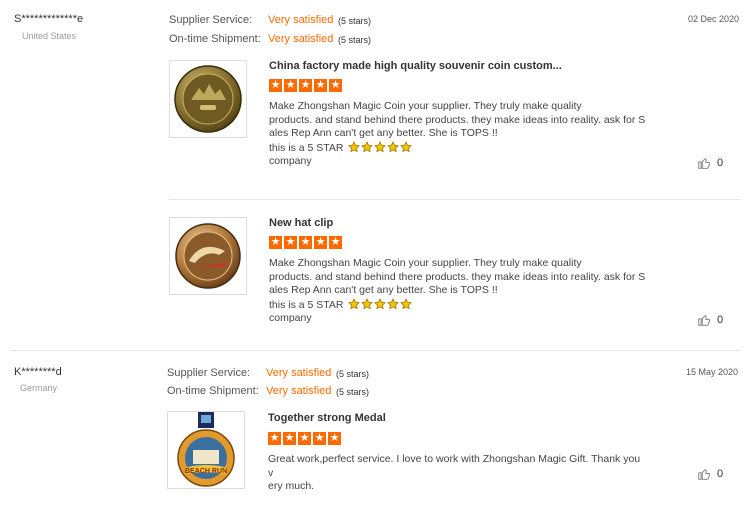  I want to click on product-title: New hat clip, so click(301, 223).